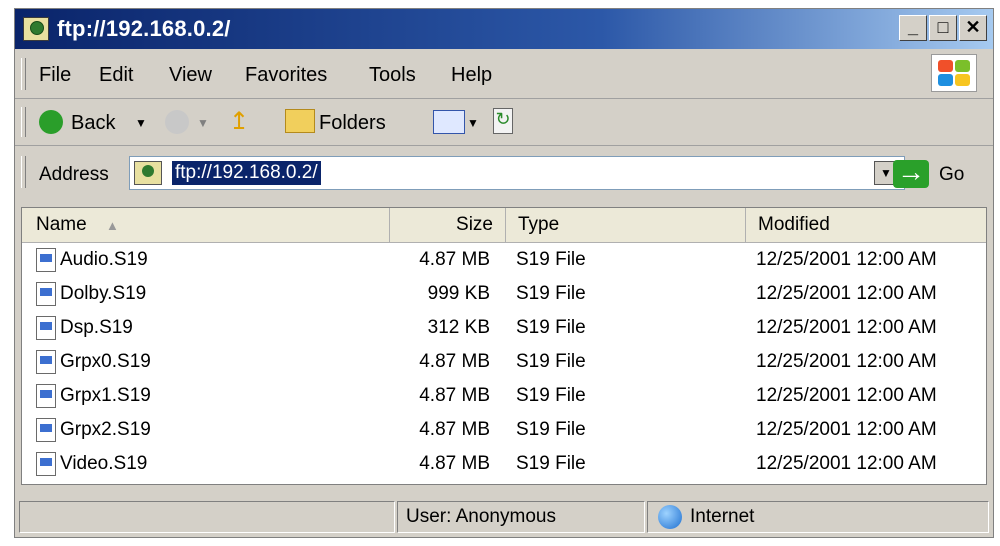 The height and width of the screenshot is (546, 1000). What do you see at coordinates (144, 28) in the screenshot?
I see `window-title: ftp://192.168.0.2/` at bounding box center [144, 28].